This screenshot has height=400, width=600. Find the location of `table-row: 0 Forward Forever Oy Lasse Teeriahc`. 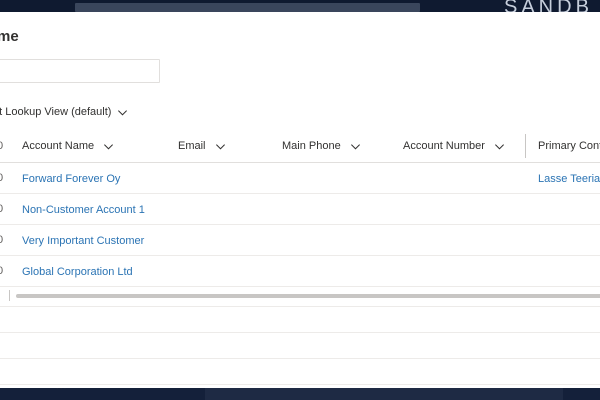

table-row: 0 Forward Forever Oy Lasse Teeriahc is located at coordinates (300, 178).